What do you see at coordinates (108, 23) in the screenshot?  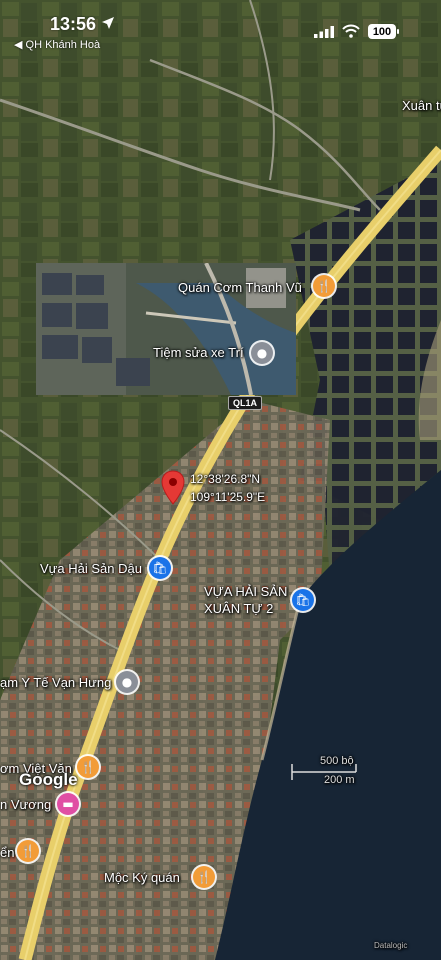 I see `location-arrow-icon` at bounding box center [108, 23].